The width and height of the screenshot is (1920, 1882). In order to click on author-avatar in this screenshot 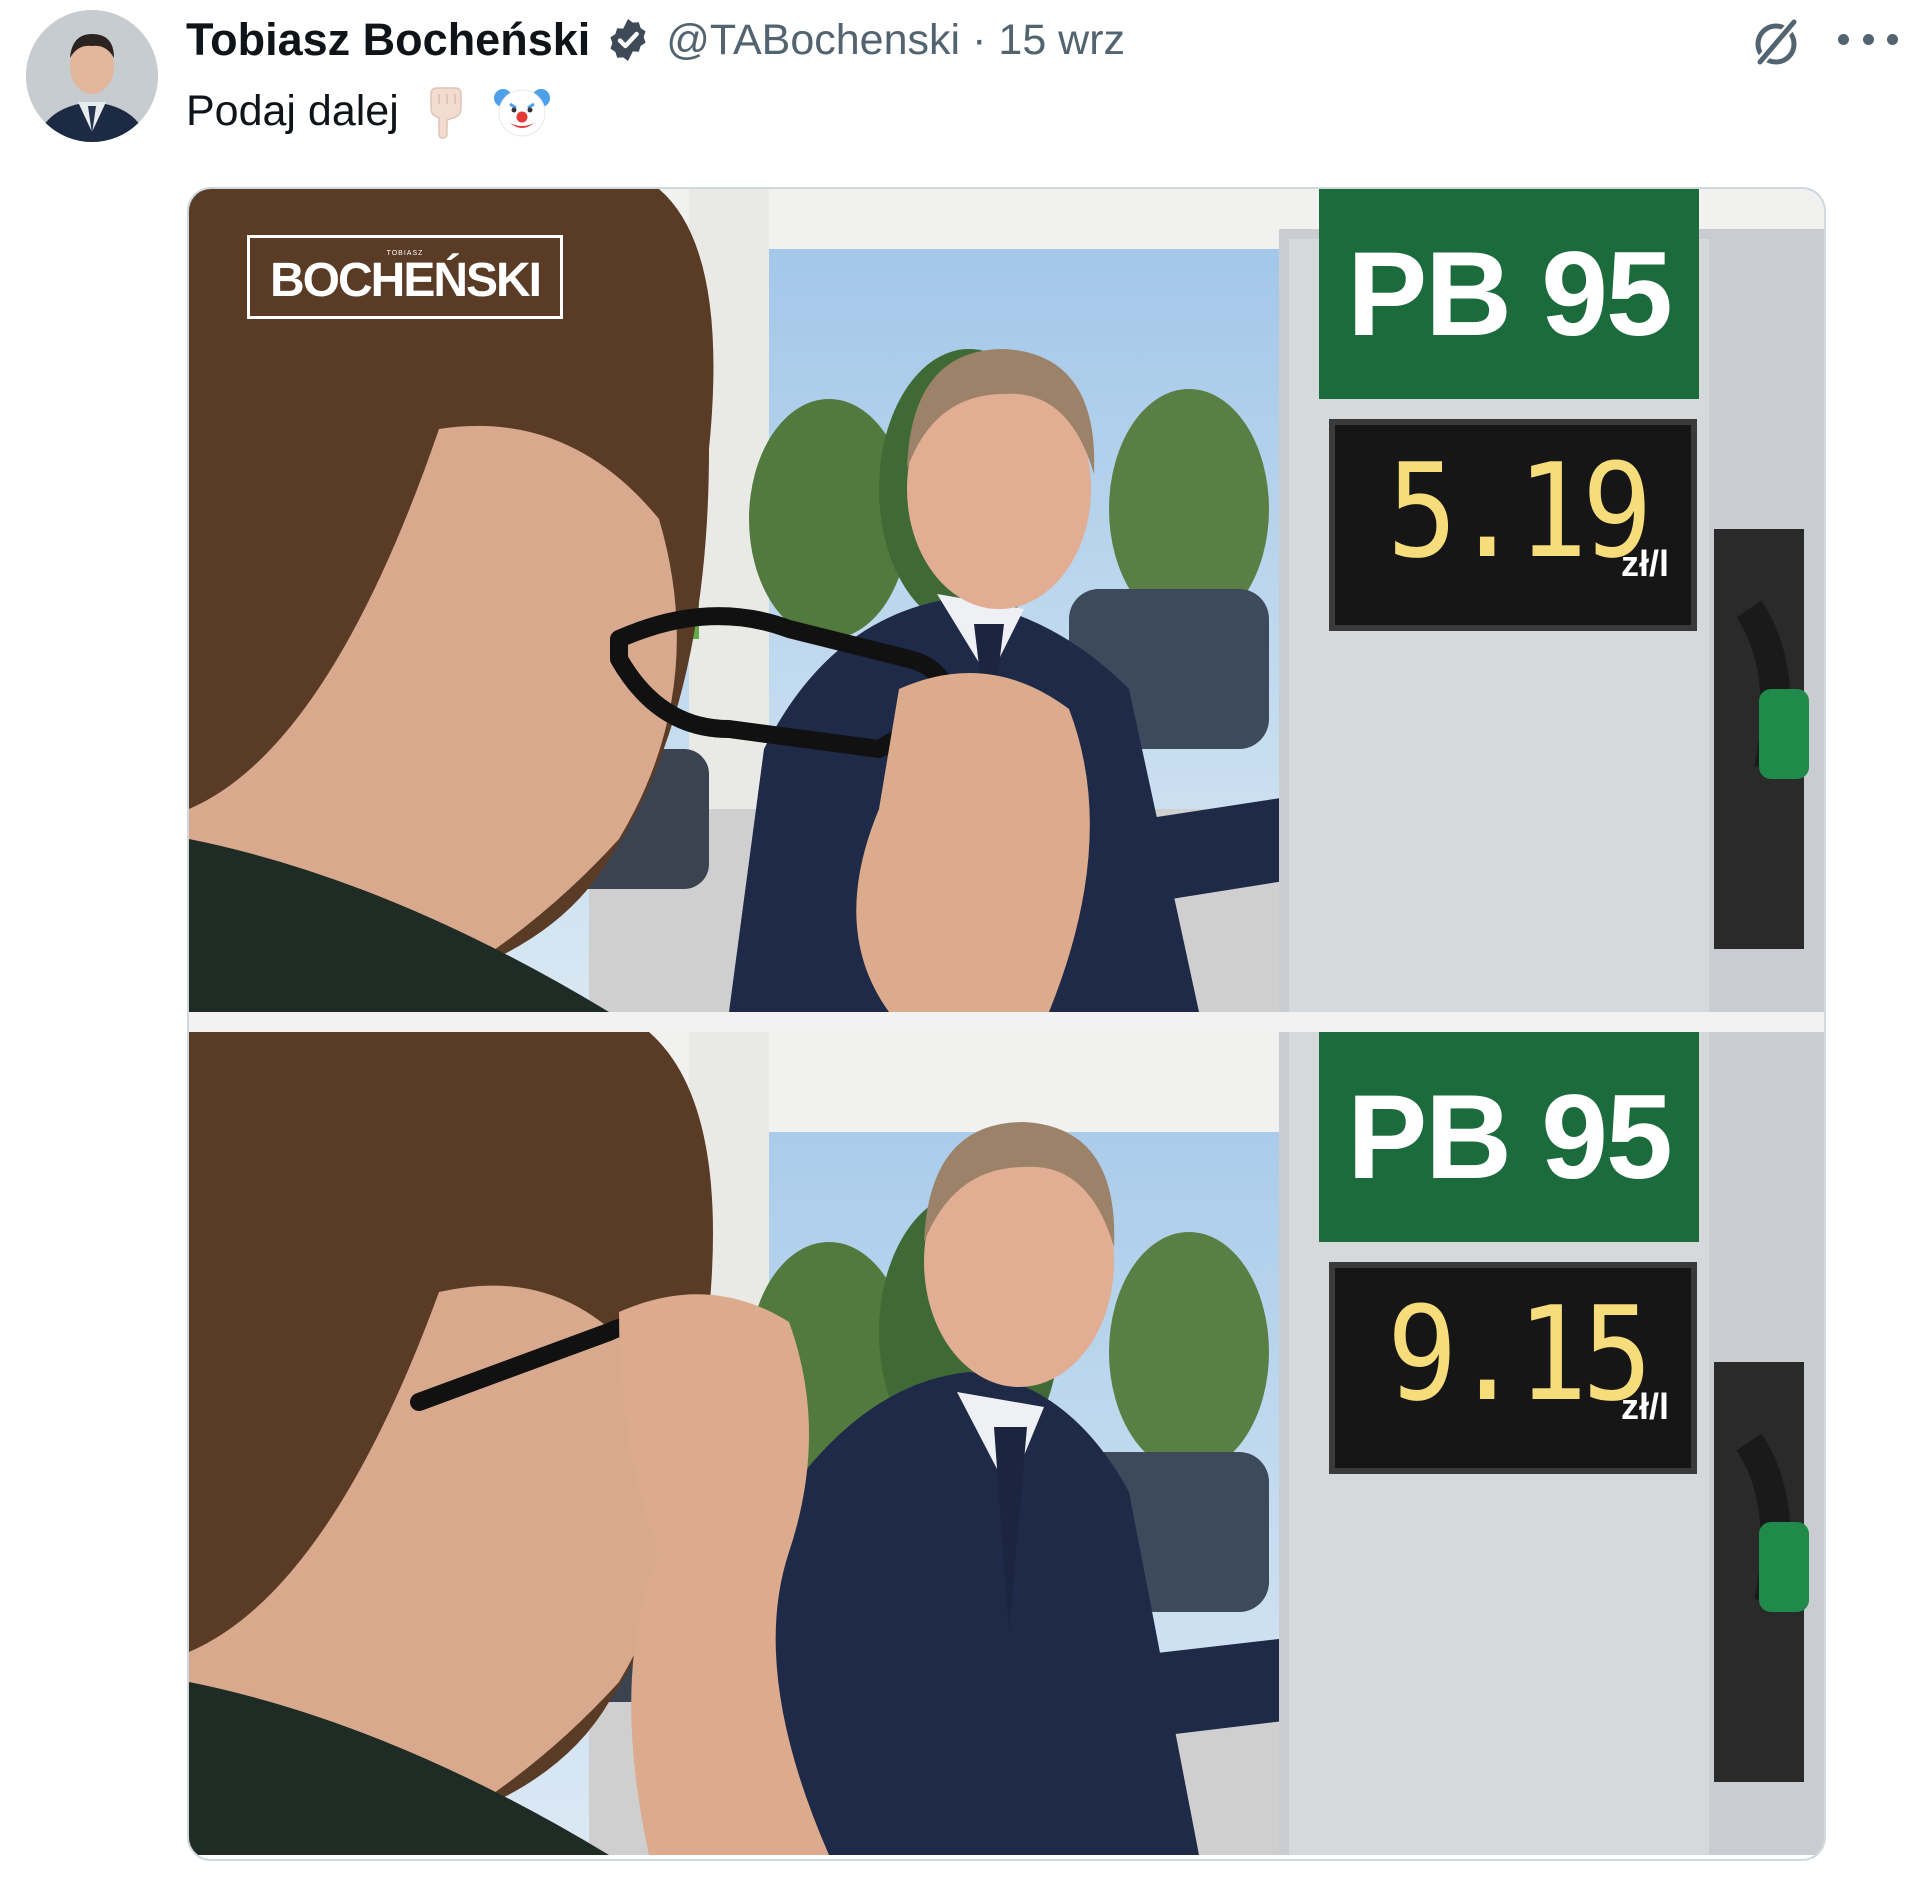, I will do `click(92, 76)`.